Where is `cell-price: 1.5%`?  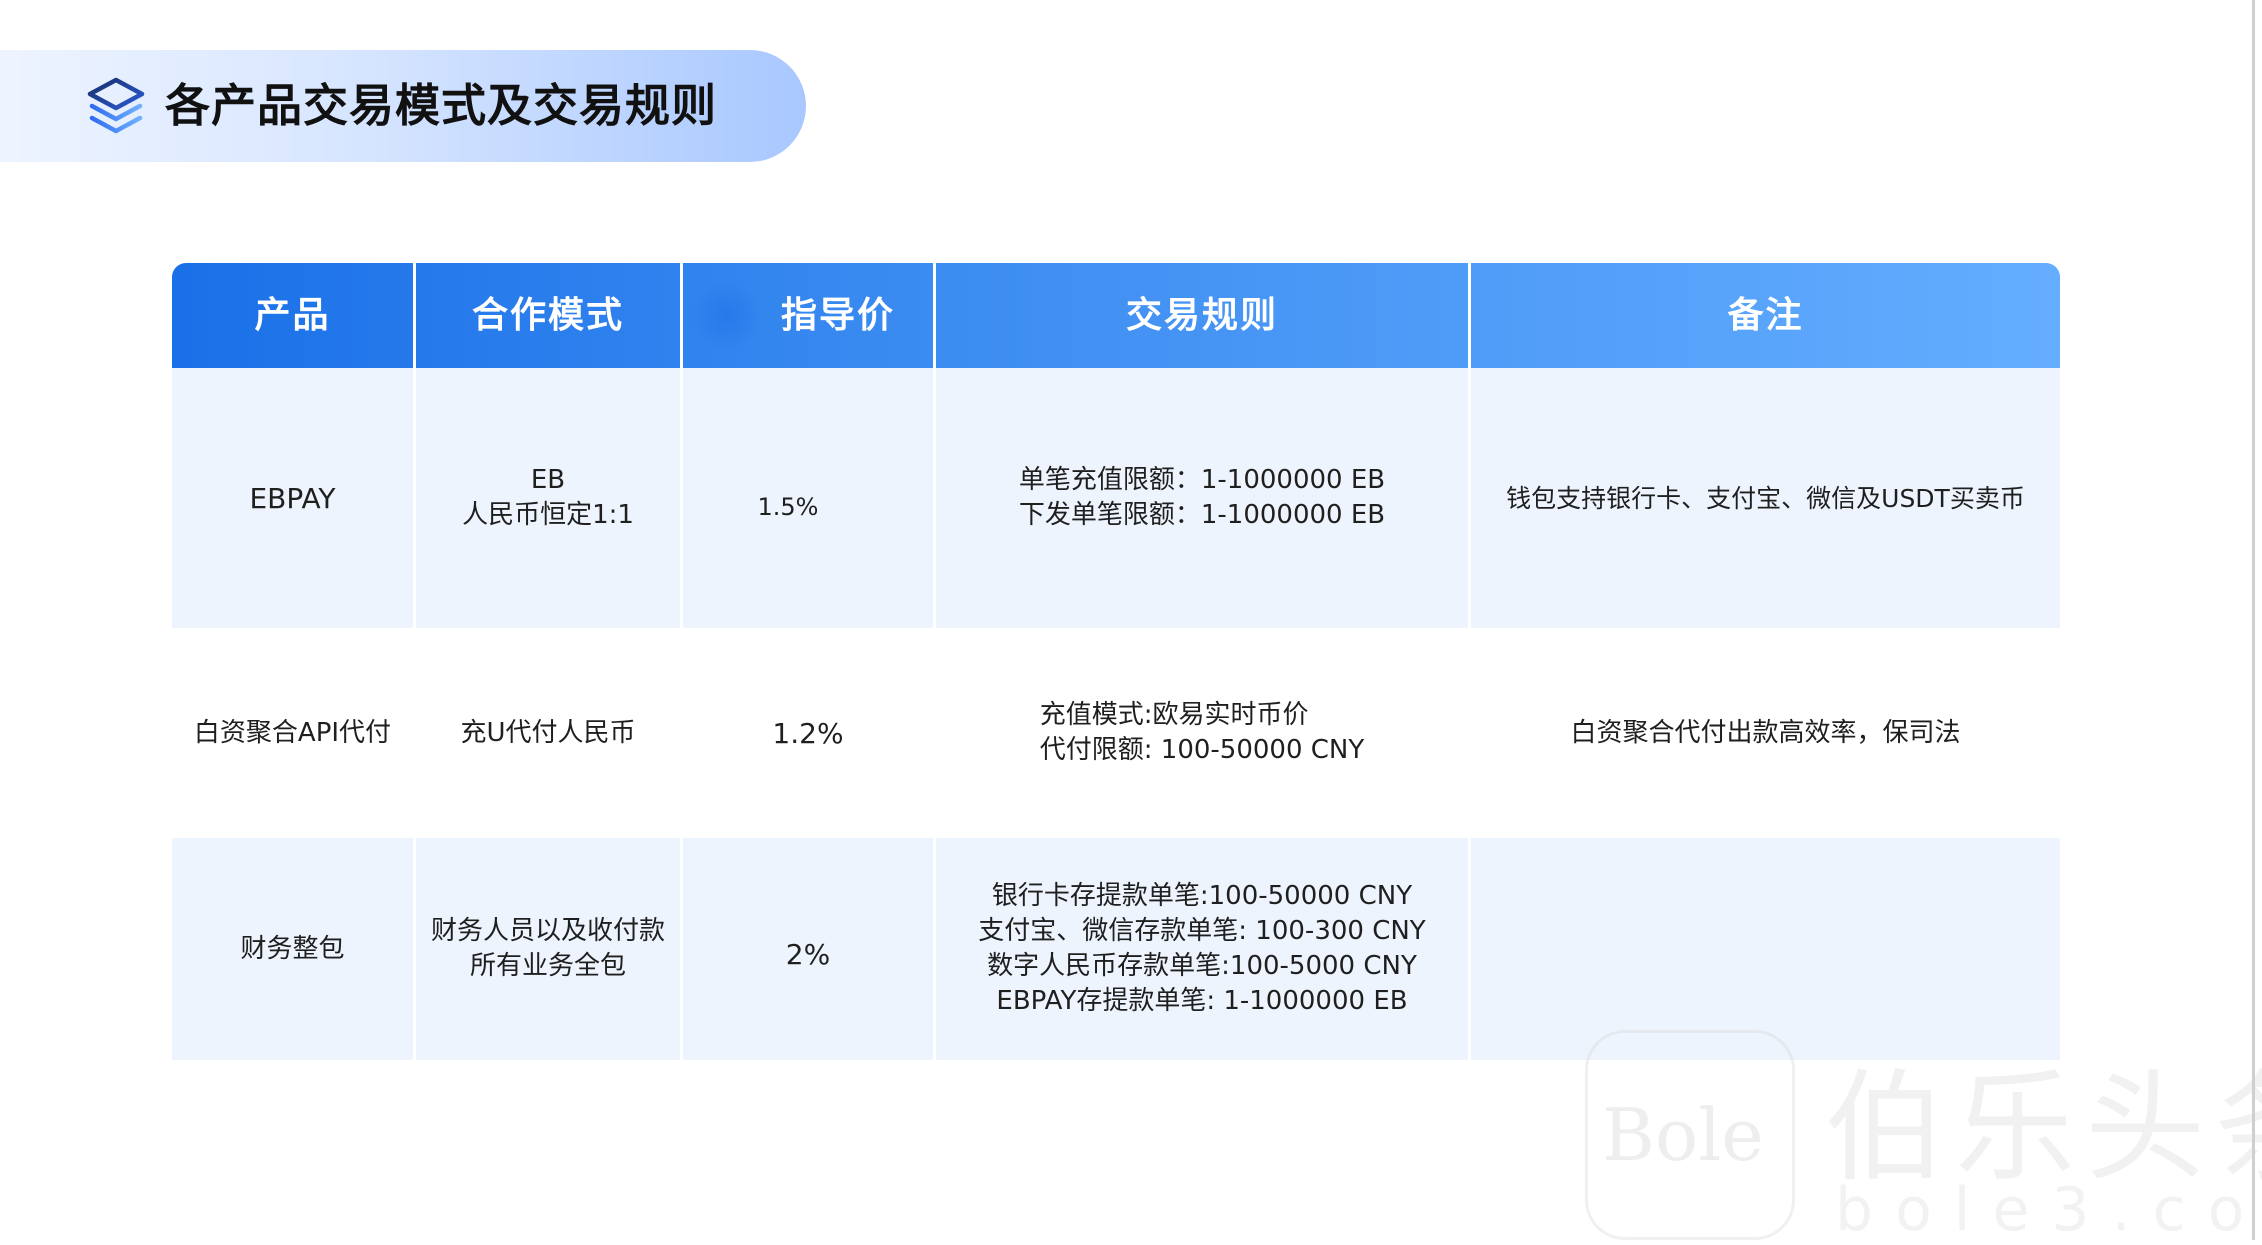 cell-price: 1.5% is located at coordinates (788, 506).